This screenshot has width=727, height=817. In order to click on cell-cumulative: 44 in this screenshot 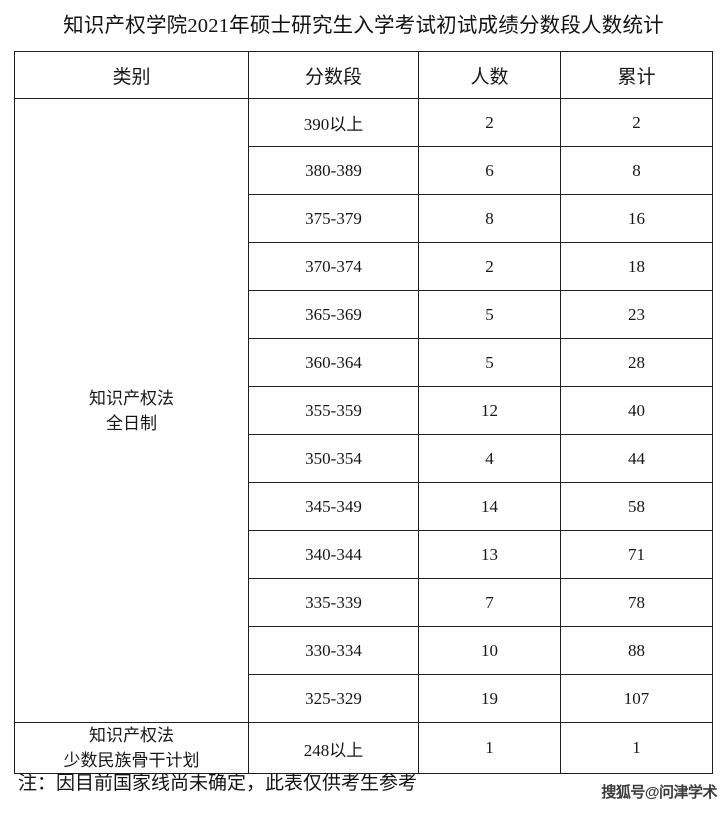, I will do `click(636, 458)`.